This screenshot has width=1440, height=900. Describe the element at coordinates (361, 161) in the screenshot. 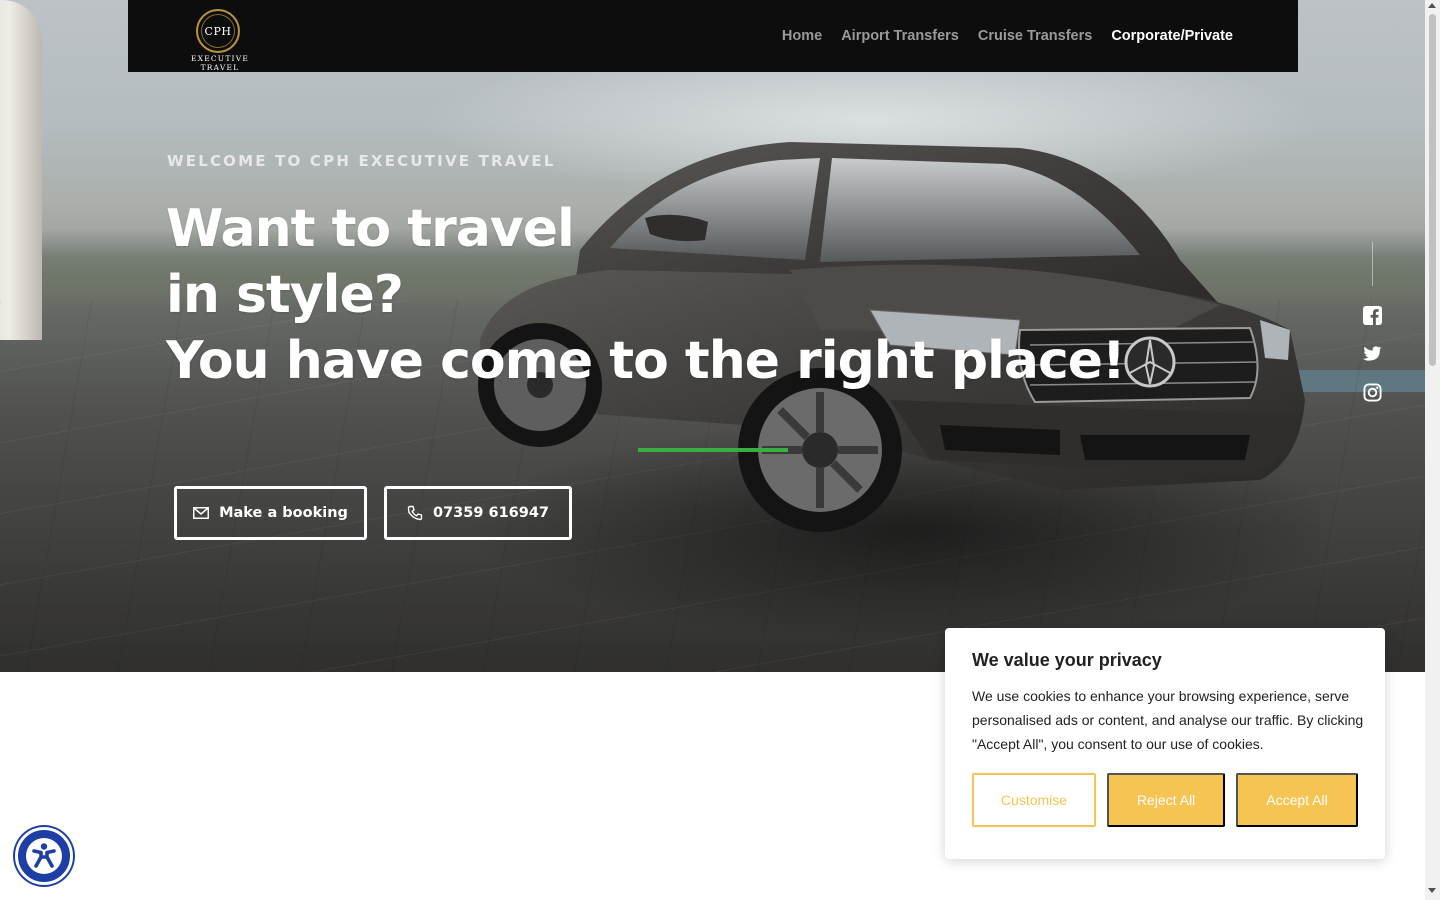

I see `hero-eyebrow: WELCOME TO CPH EXECUTIVE TRAVEL` at that location.